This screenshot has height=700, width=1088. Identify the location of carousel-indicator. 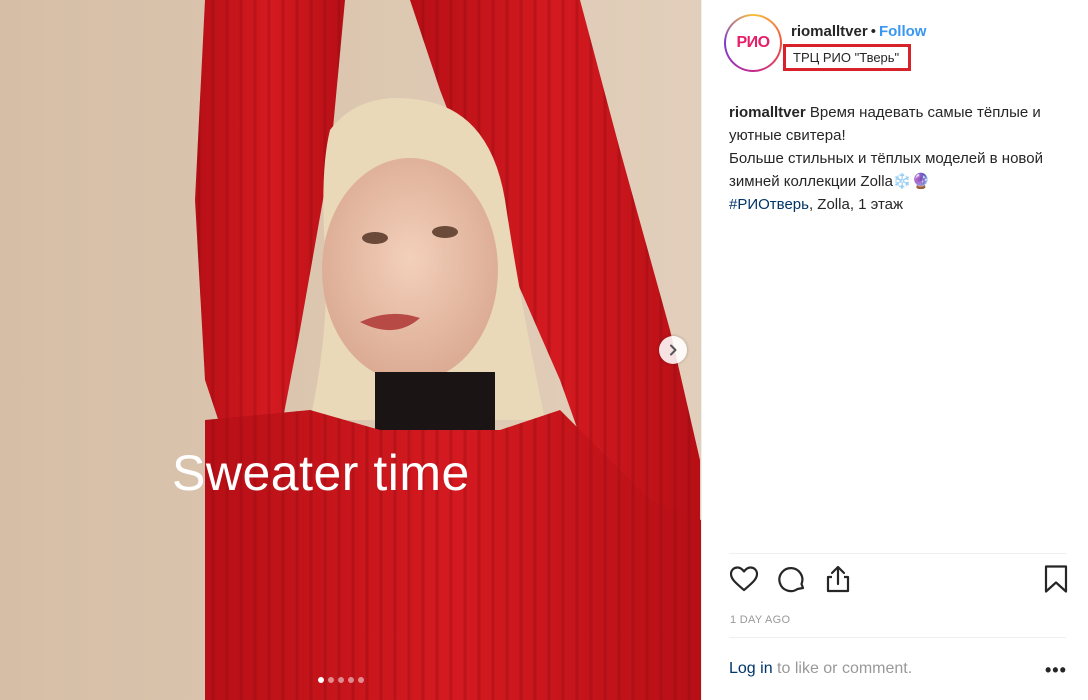
(341, 680).